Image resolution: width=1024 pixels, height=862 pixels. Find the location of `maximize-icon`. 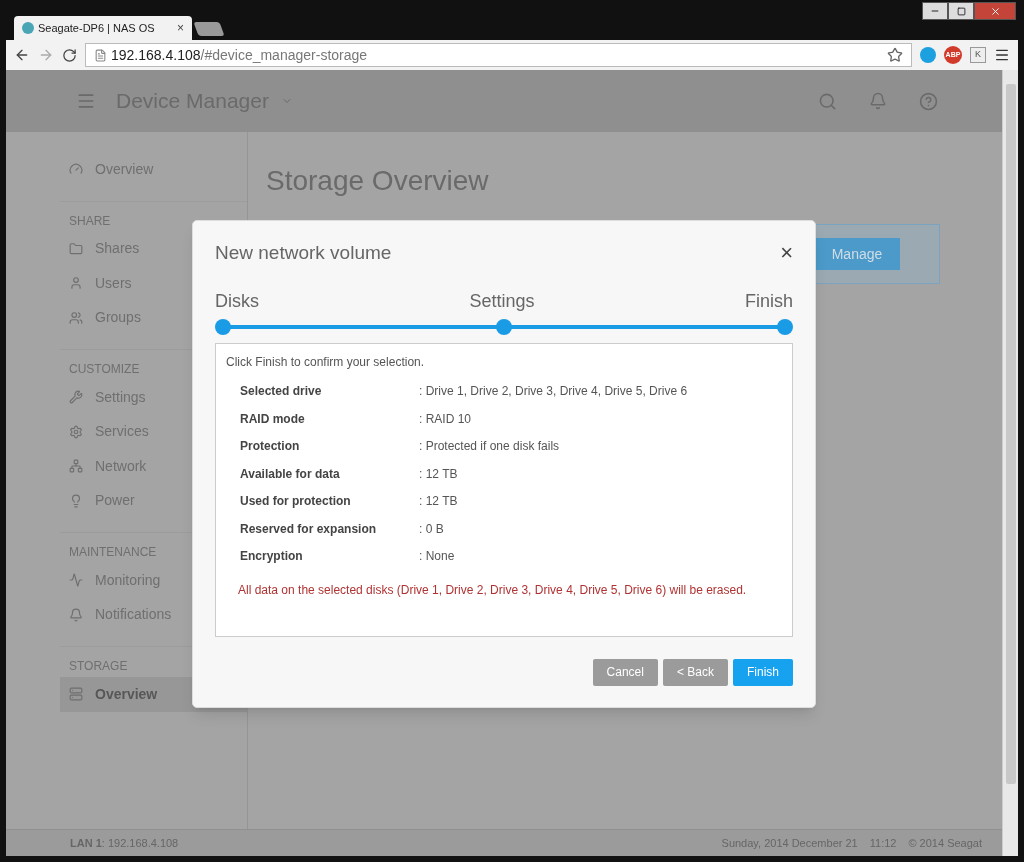

maximize-icon is located at coordinates (961, 11).